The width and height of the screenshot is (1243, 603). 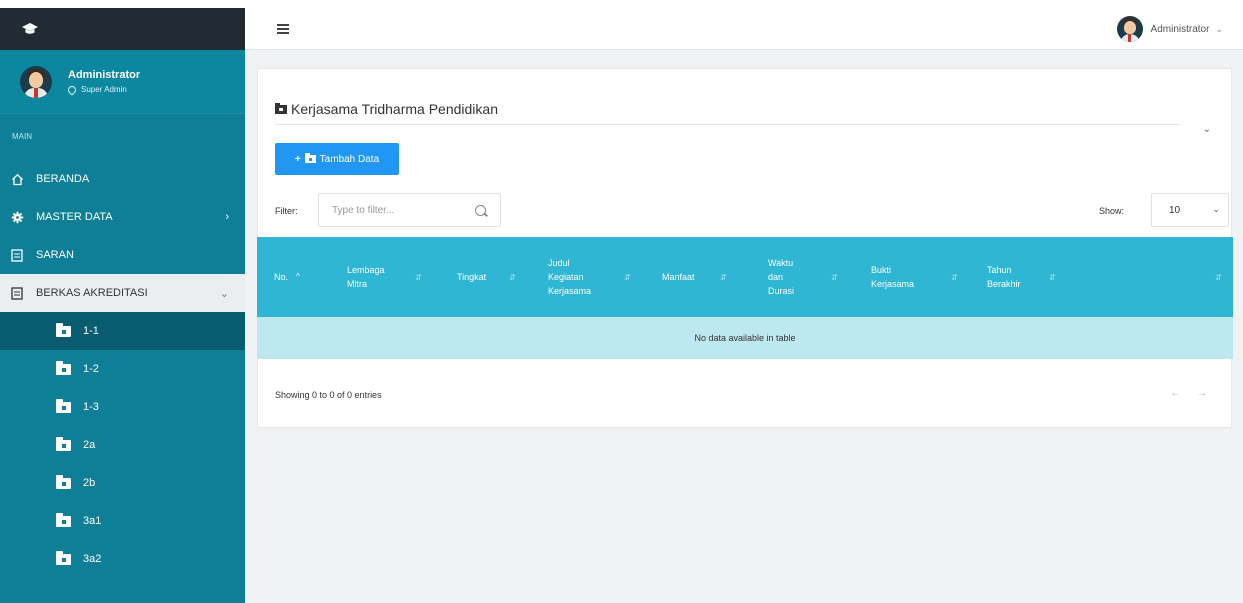 I want to click on location-pin-icon, so click(x=72, y=89).